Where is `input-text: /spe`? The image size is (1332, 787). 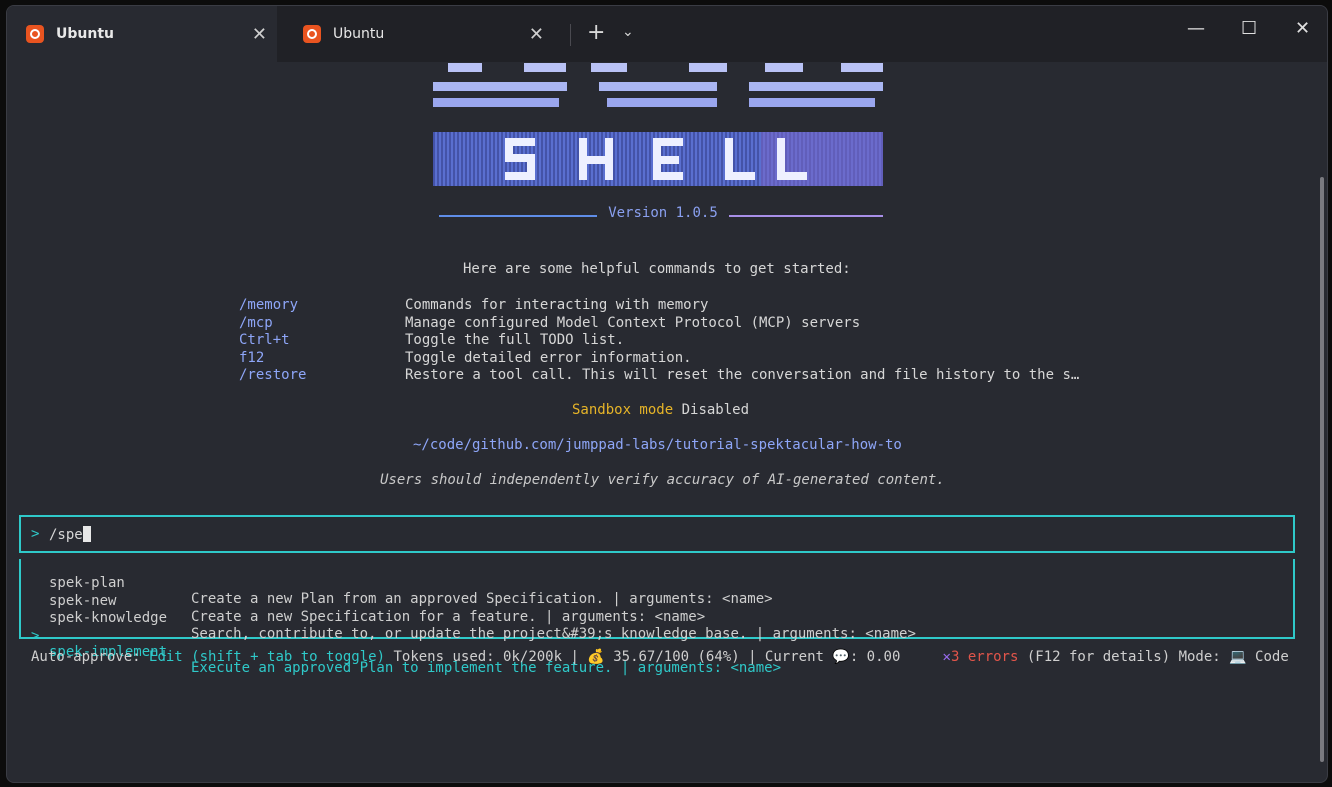
input-text: /spe is located at coordinates (66, 535).